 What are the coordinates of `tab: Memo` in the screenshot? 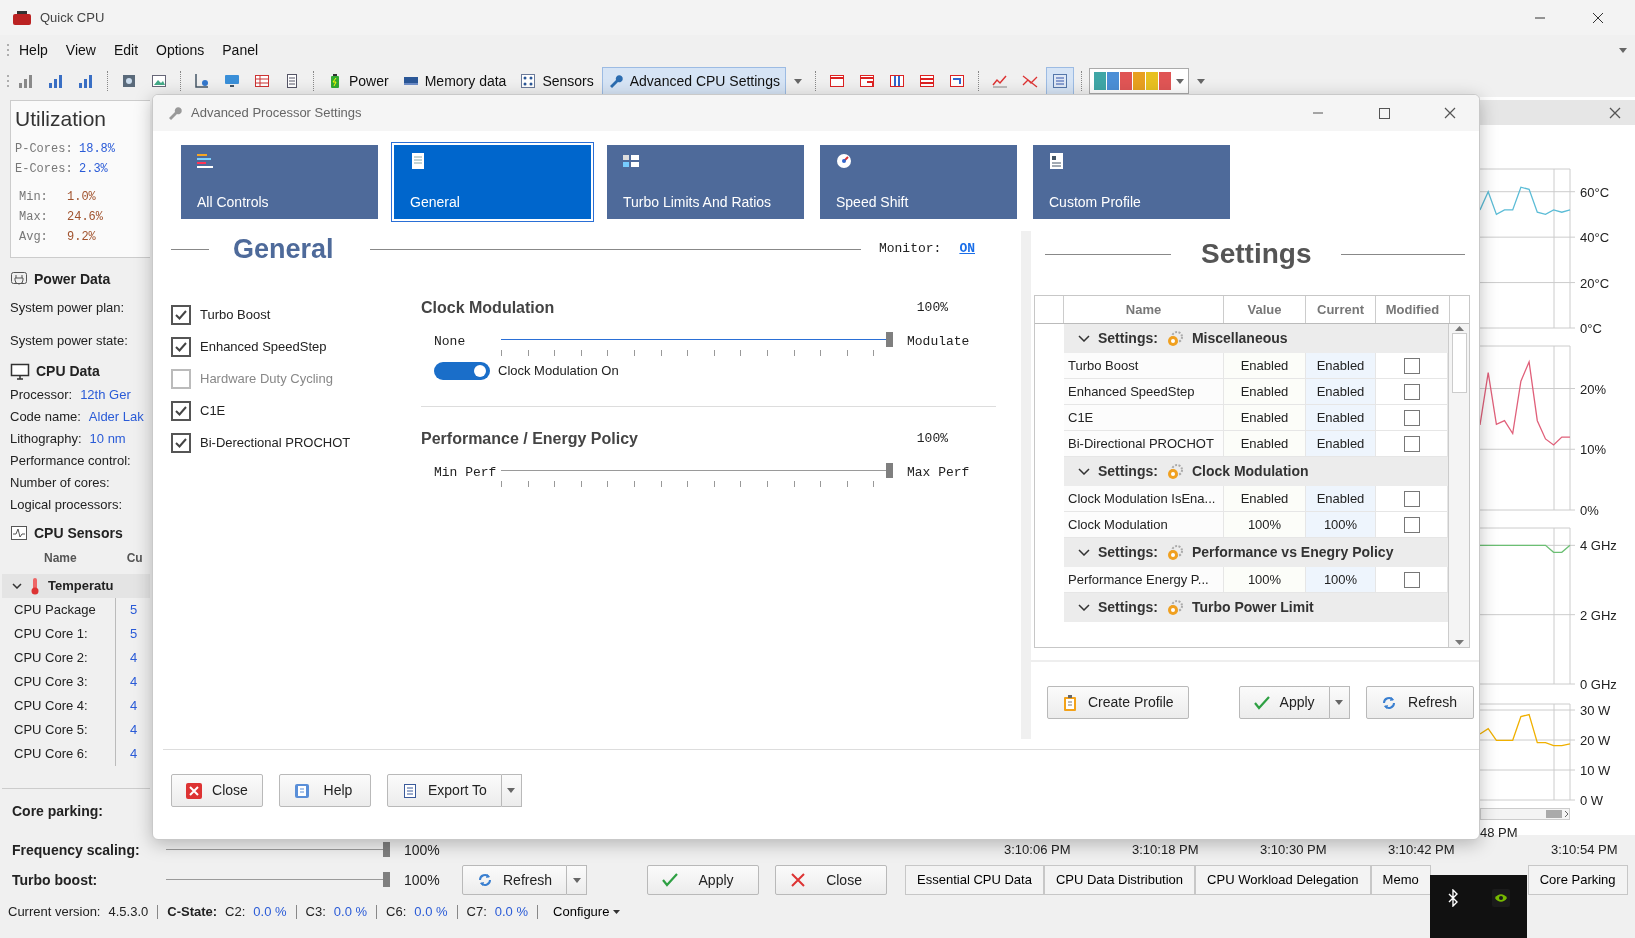 It's located at (1400, 880).